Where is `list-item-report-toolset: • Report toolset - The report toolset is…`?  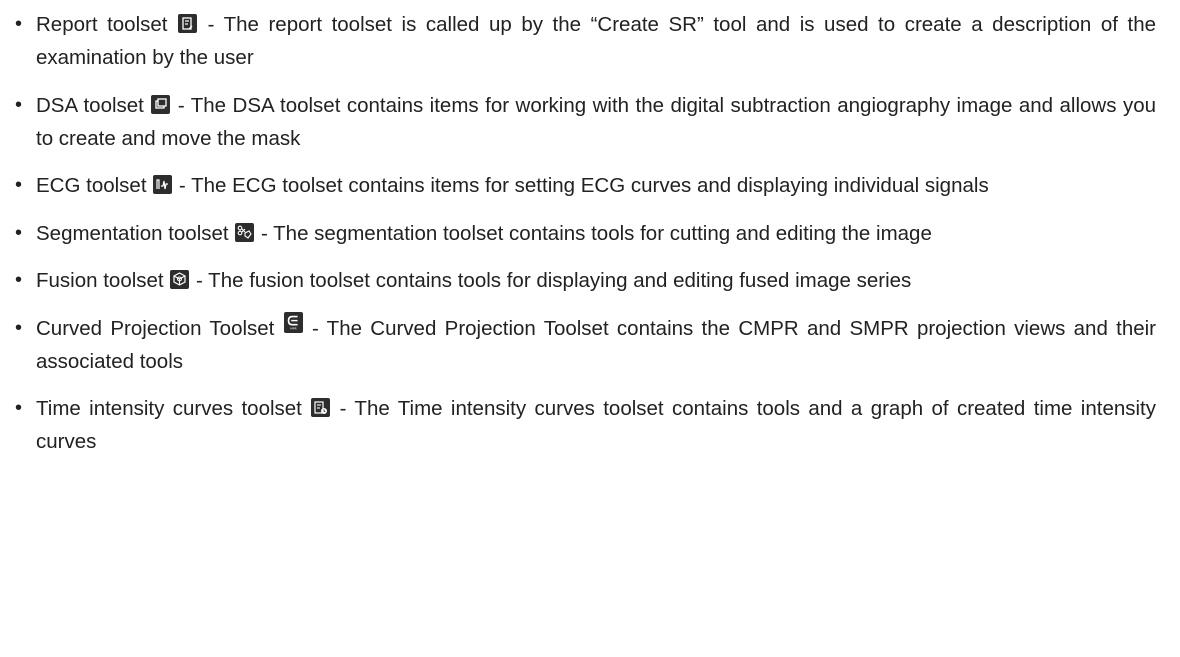
list-item-report-toolset: • Report toolset - The report toolset is… is located at coordinates (590, 41).